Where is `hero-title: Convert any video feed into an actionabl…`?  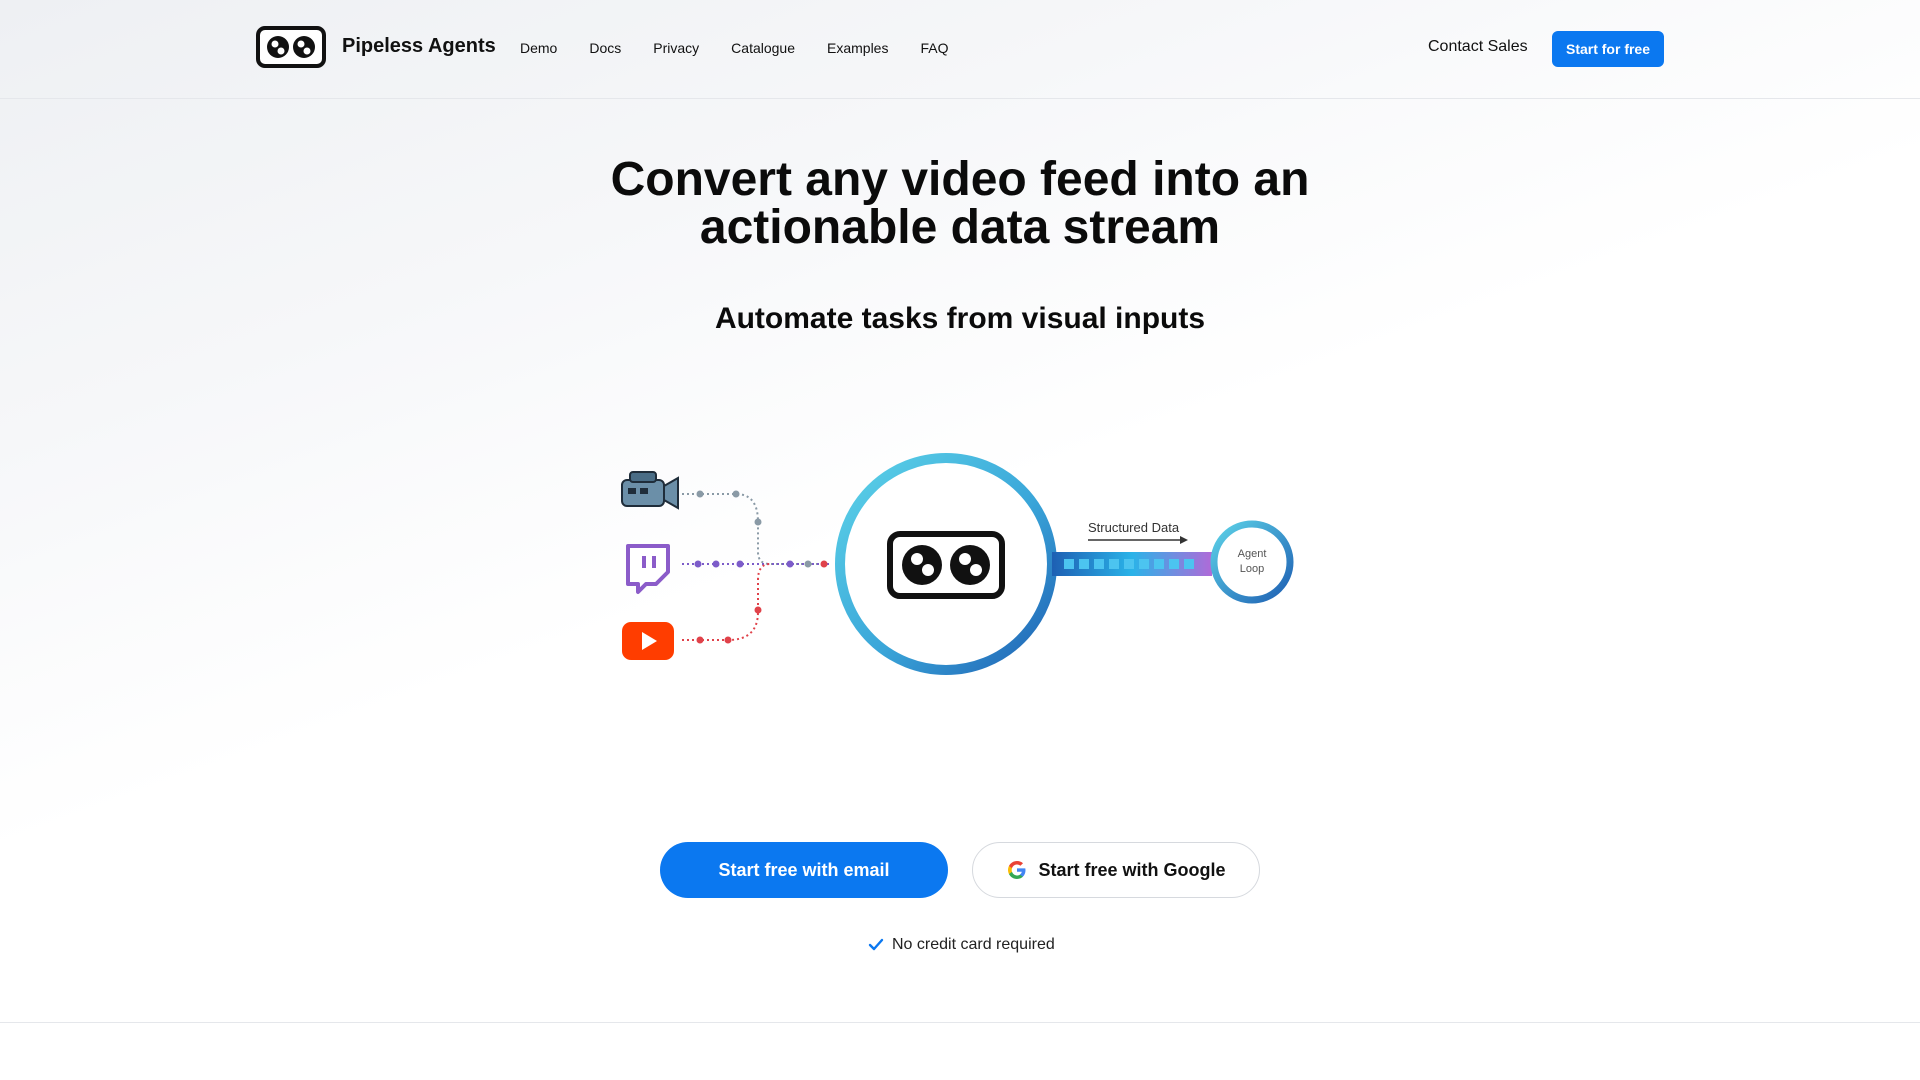
hero-title: Convert any video feed into an actionabl… is located at coordinates (960, 204).